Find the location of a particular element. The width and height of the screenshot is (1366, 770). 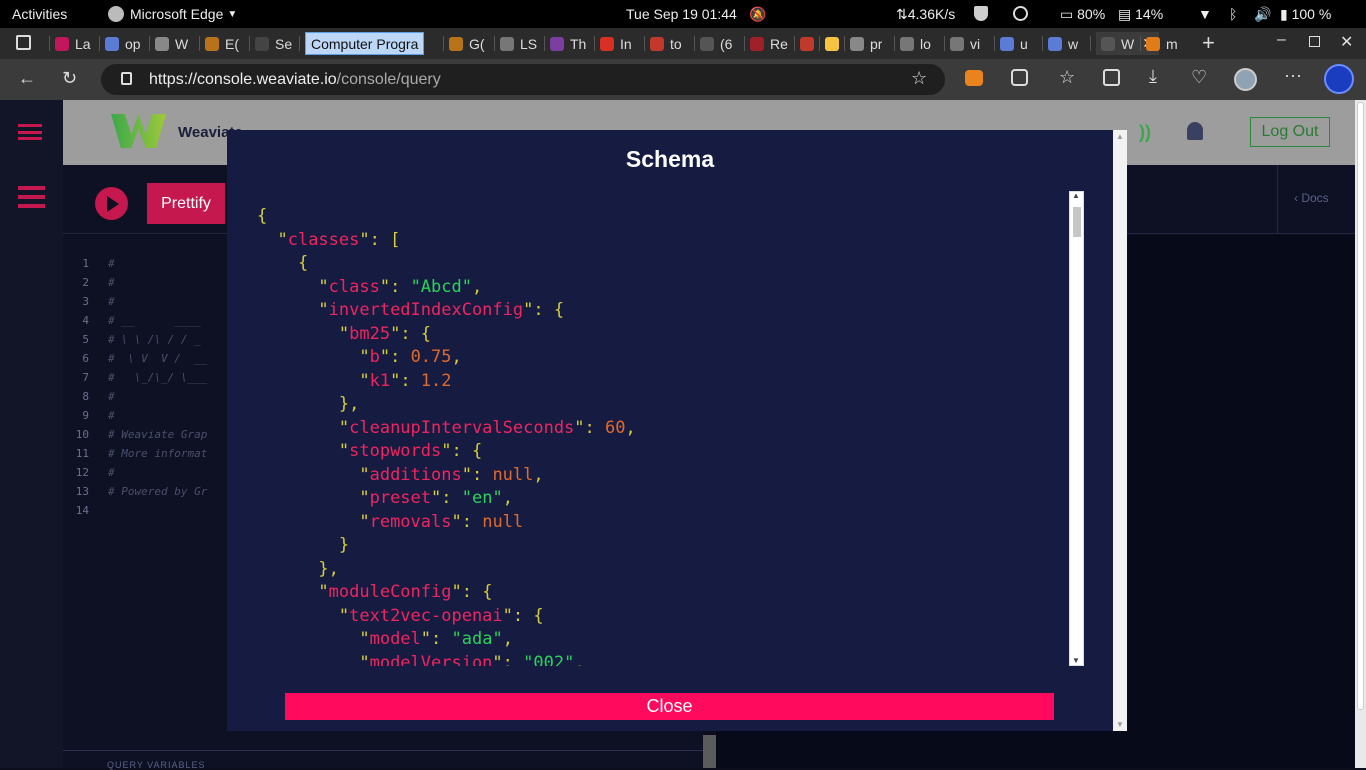

clock: Tue Sep 19 01:44 is located at coordinates (681, 14).